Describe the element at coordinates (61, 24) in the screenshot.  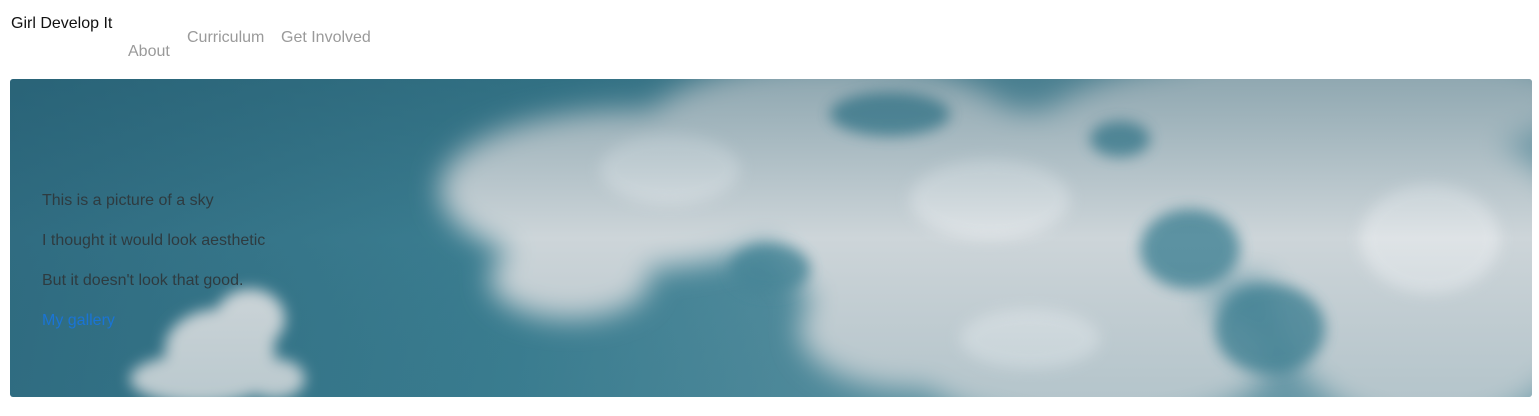
I see `brand-link: Girl Develop It` at that location.